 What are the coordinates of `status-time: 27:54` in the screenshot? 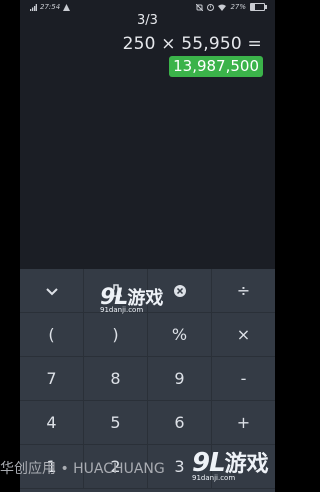 It's located at (50, 7).